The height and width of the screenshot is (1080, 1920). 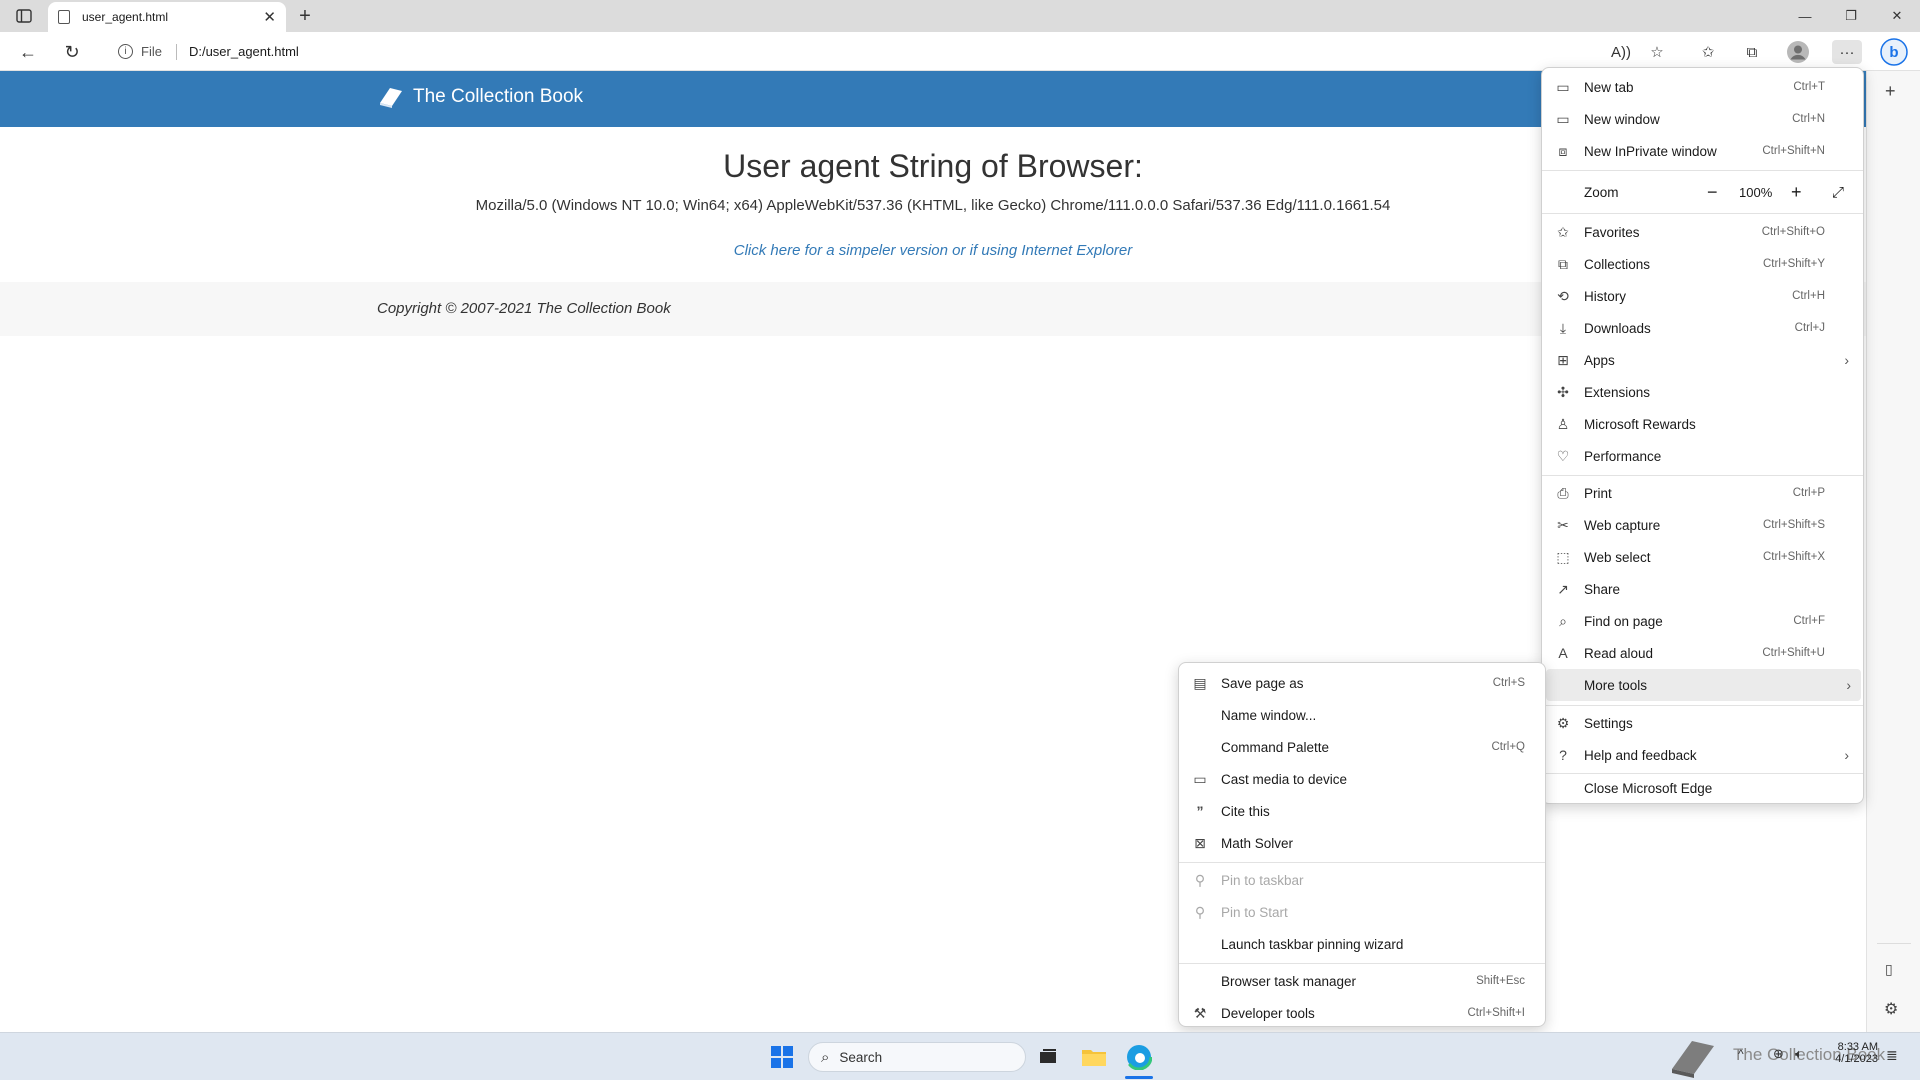 I want to click on close-window-icon: ✕, so click(x=1897, y=16).